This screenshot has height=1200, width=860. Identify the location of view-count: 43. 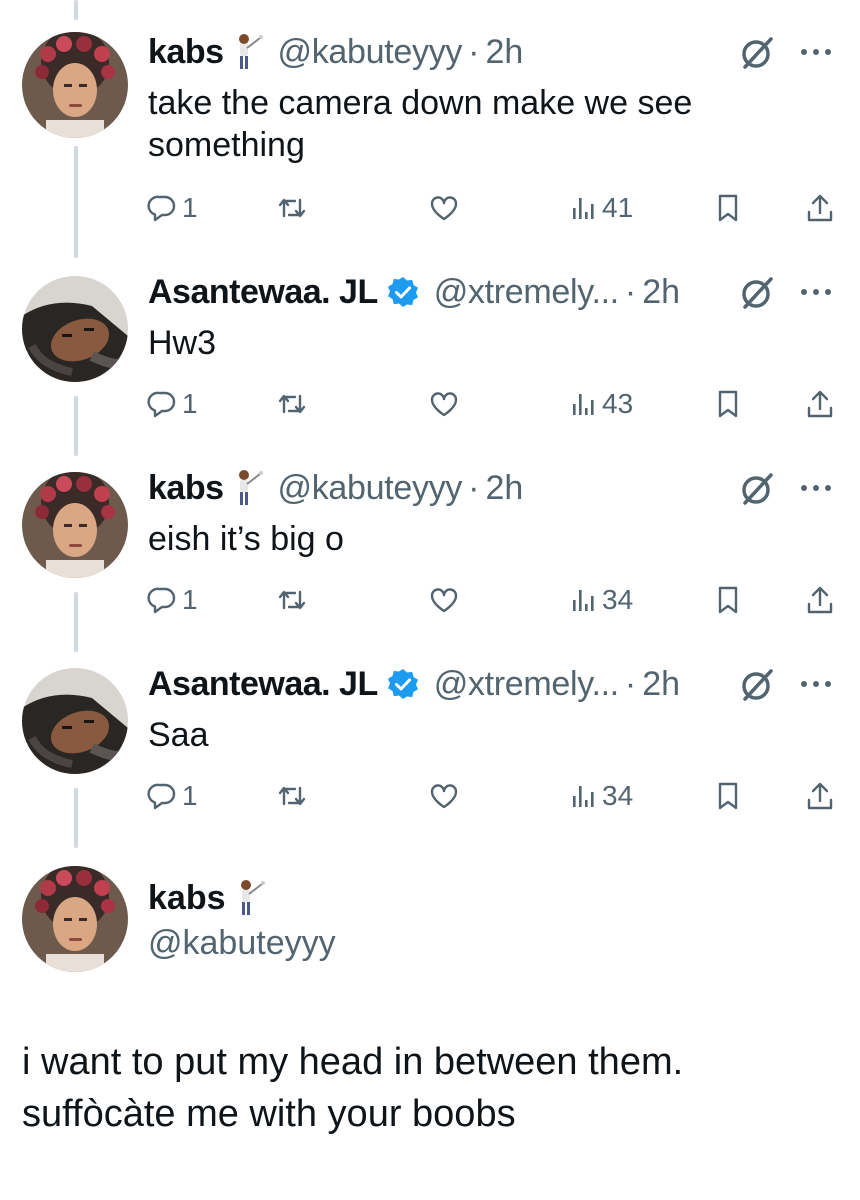
(618, 403).